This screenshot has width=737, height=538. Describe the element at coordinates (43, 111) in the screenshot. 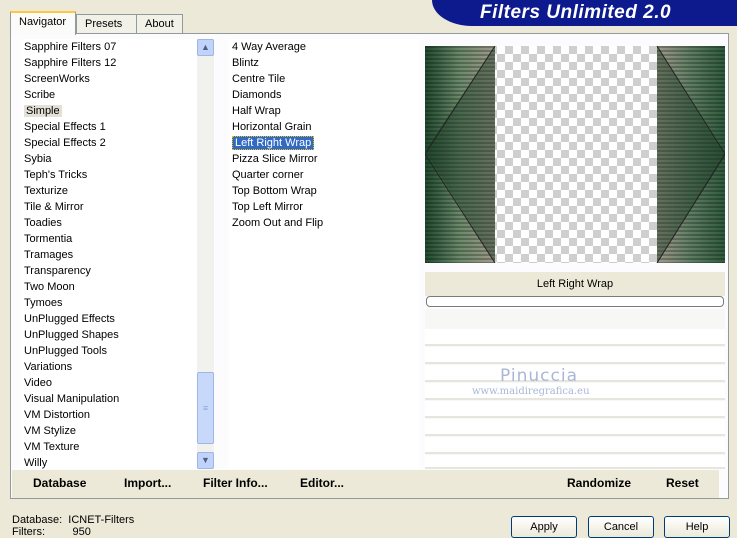

I see `category-item-selected: Simple` at that location.